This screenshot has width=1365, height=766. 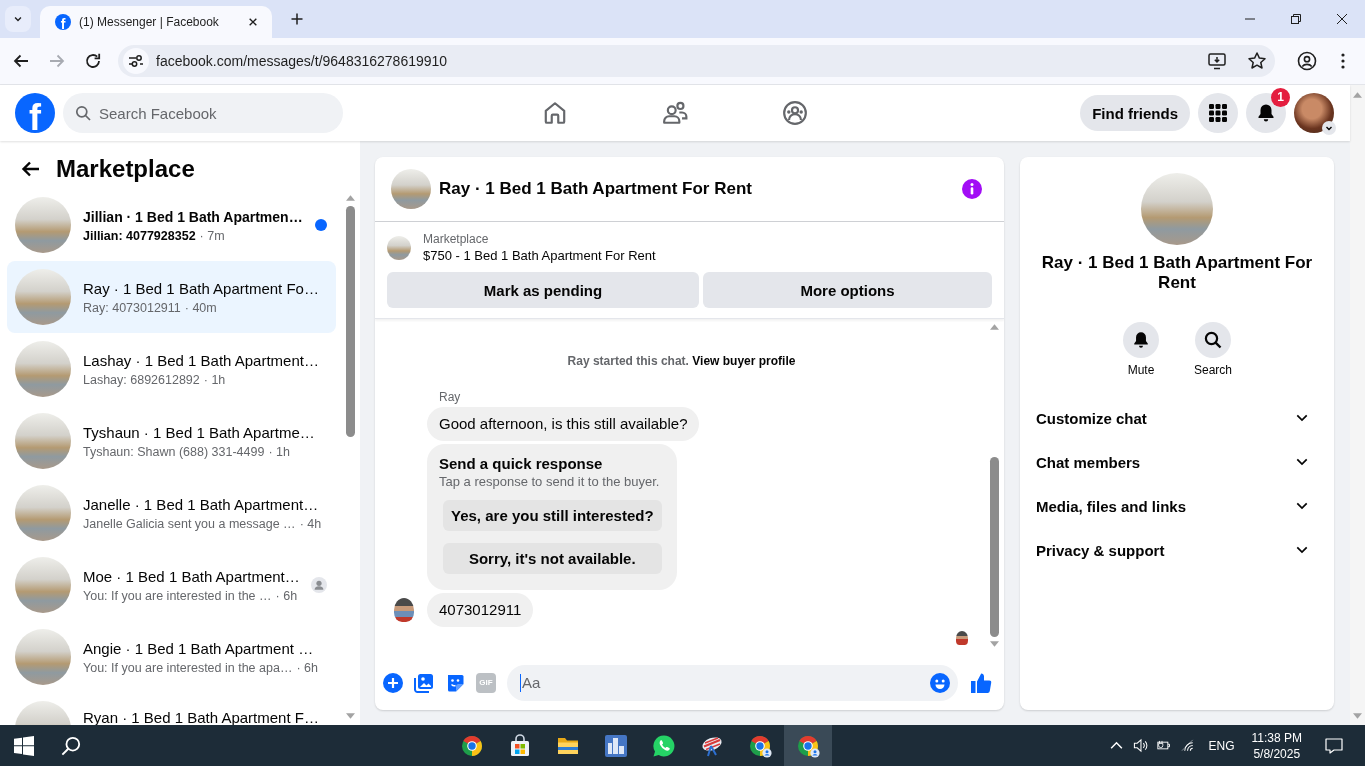 I want to click on clock: 11:38 PM 5/8/2025, so click(x=1276, y=745).